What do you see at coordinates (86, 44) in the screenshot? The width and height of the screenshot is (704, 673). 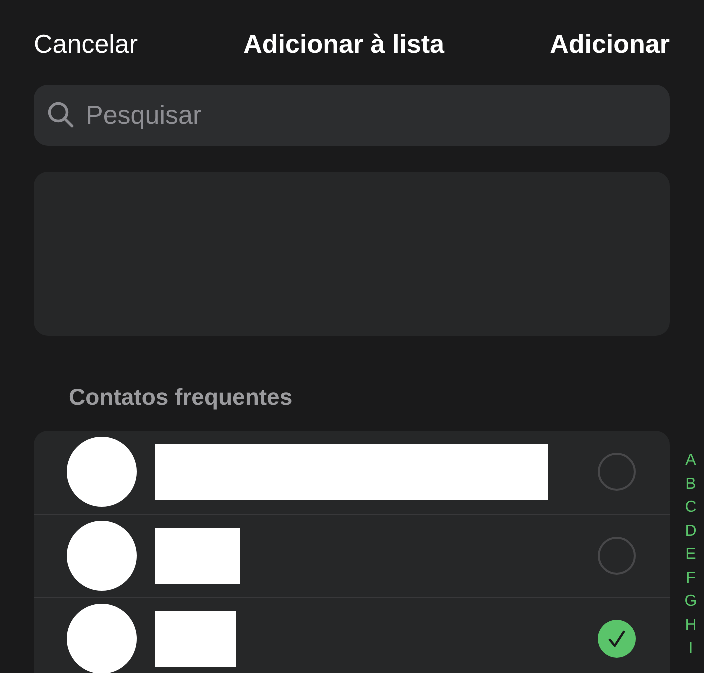 I see `cancel-button: Cancelar` at bounding box center [86, 44].